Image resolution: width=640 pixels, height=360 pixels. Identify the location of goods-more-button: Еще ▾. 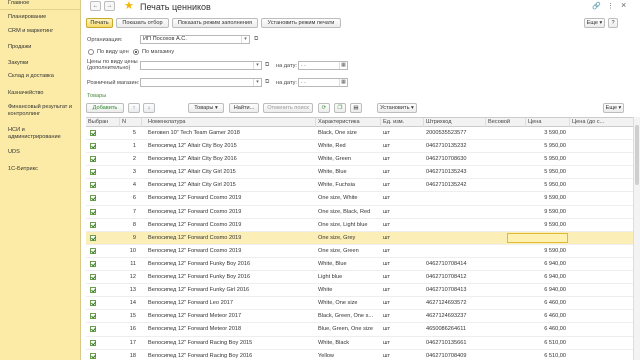
(613, 108).